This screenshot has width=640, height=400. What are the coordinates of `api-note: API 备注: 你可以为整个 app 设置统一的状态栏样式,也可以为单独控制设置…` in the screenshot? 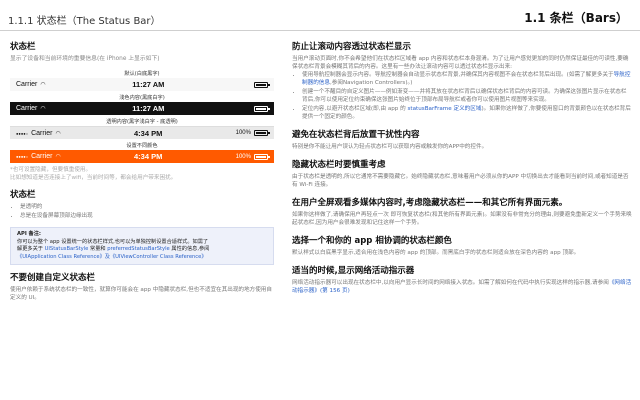 It's located at (142, 246).